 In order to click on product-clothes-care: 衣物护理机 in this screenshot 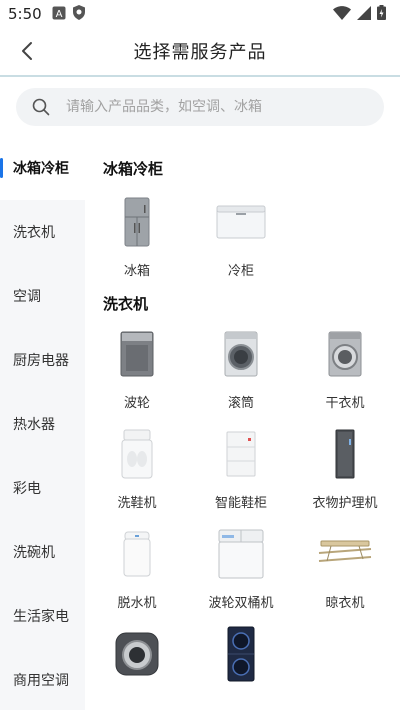, I will do `click(345, 471)`.